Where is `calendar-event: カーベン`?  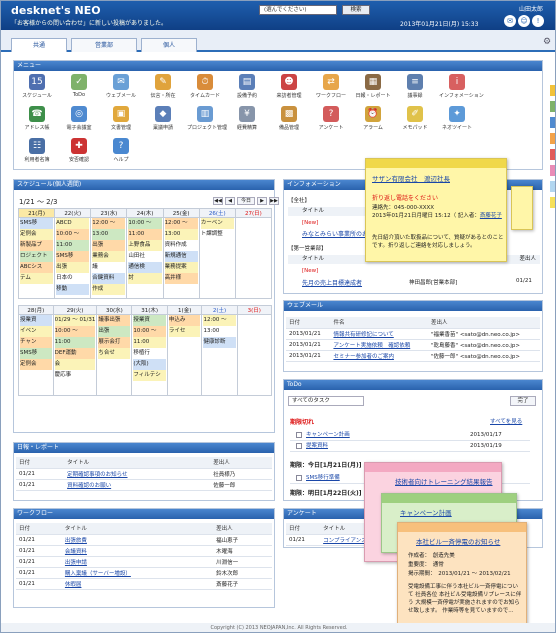
calendar-event: カーベン is located at coordinates (217, 223).